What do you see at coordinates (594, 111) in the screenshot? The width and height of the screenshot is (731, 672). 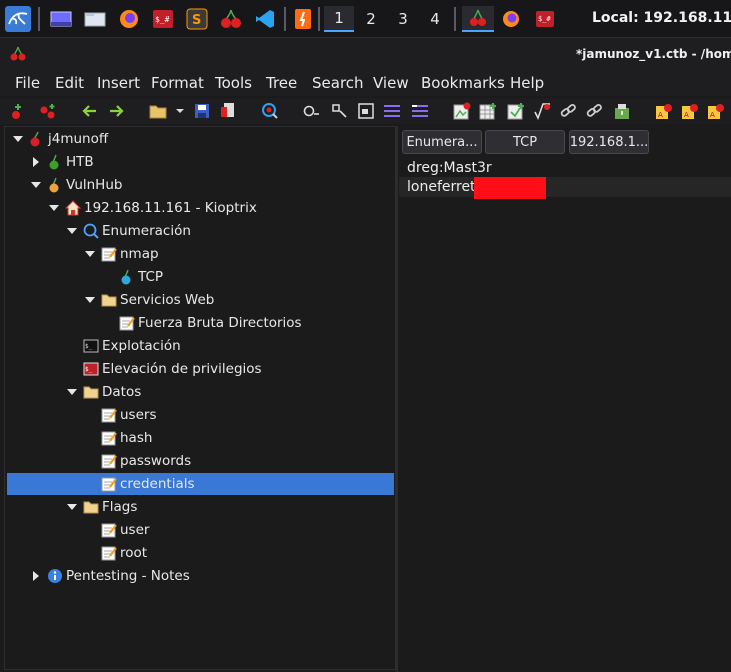 I see `insert-anchor-icon` at bounding box center [594, 111].